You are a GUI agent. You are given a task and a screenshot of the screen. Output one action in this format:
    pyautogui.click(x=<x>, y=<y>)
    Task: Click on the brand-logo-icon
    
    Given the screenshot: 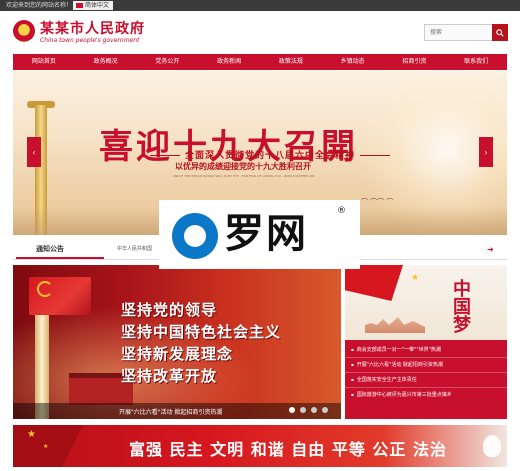 What is the action you would take?
    pyautogui.click(x=195, y=236)
    